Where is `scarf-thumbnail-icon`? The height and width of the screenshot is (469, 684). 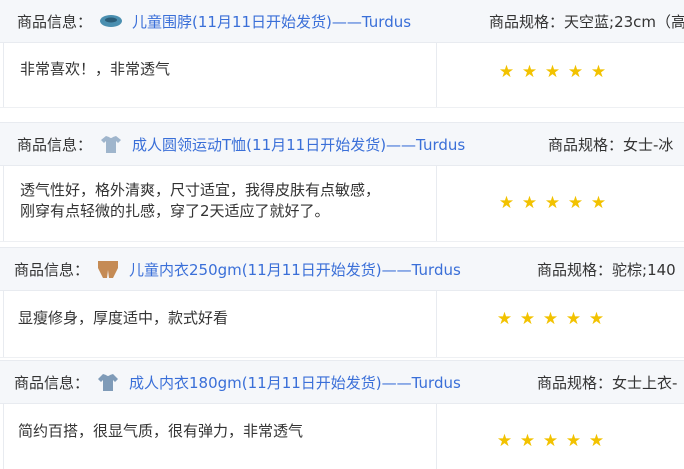
scarf-thumbnail-icon is located at coordinates (111, 21).